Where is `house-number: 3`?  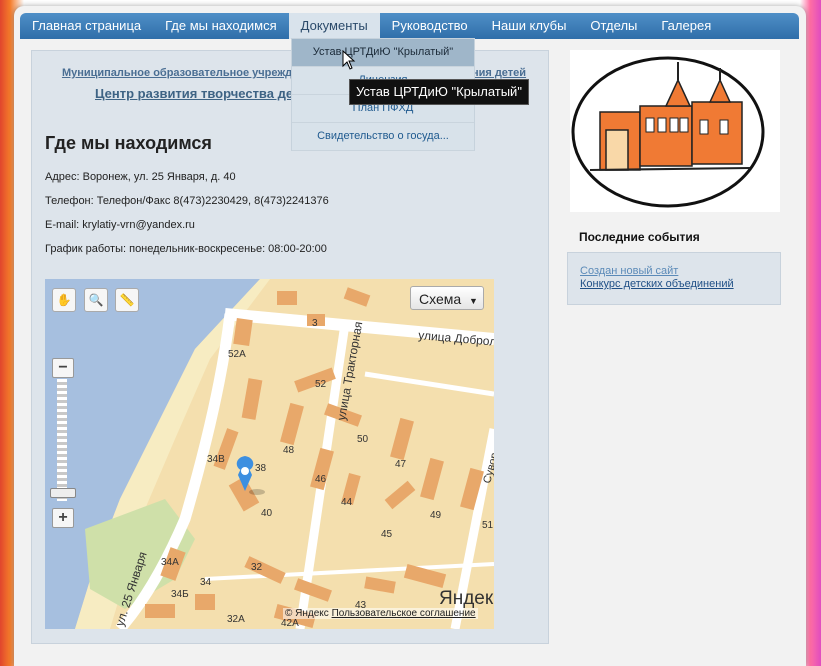
house-number: 3 is located at coordinates (315, 323).